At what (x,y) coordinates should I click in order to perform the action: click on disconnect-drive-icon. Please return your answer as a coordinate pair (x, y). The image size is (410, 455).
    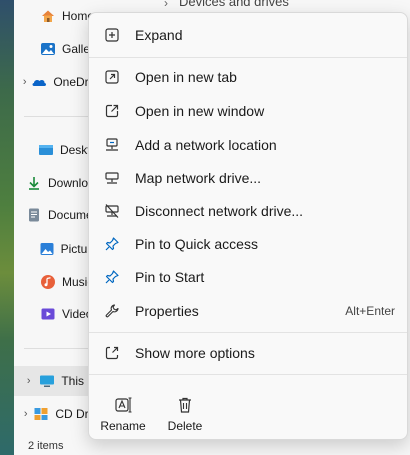
    Looking at the image, I should click on (112, 211).